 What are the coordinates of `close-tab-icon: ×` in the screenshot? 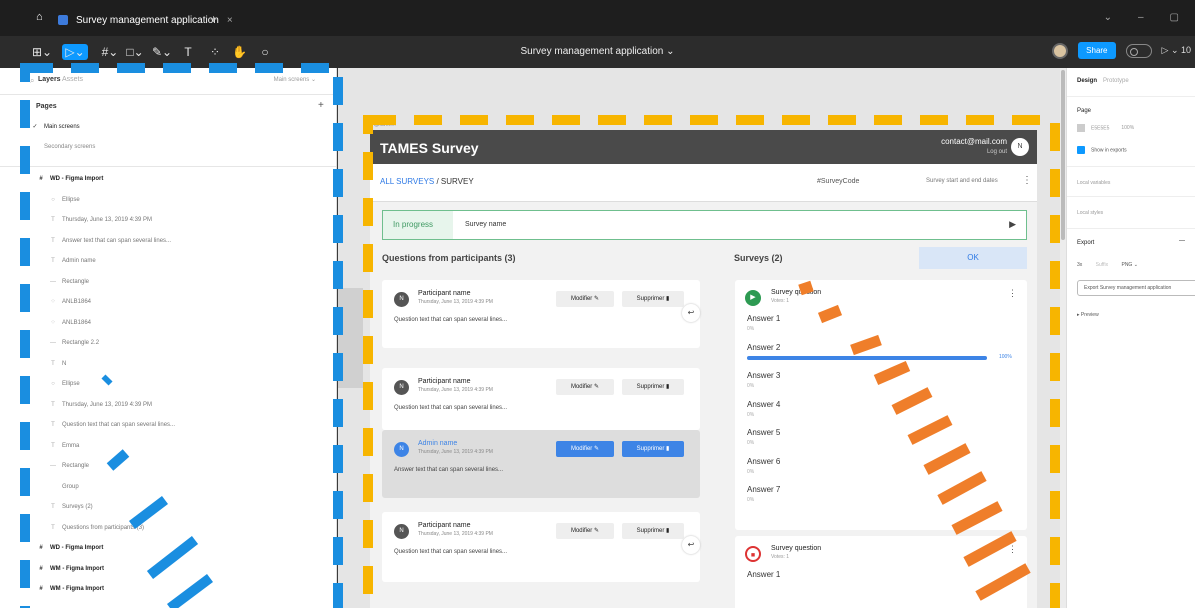 It's located at (230, 20).